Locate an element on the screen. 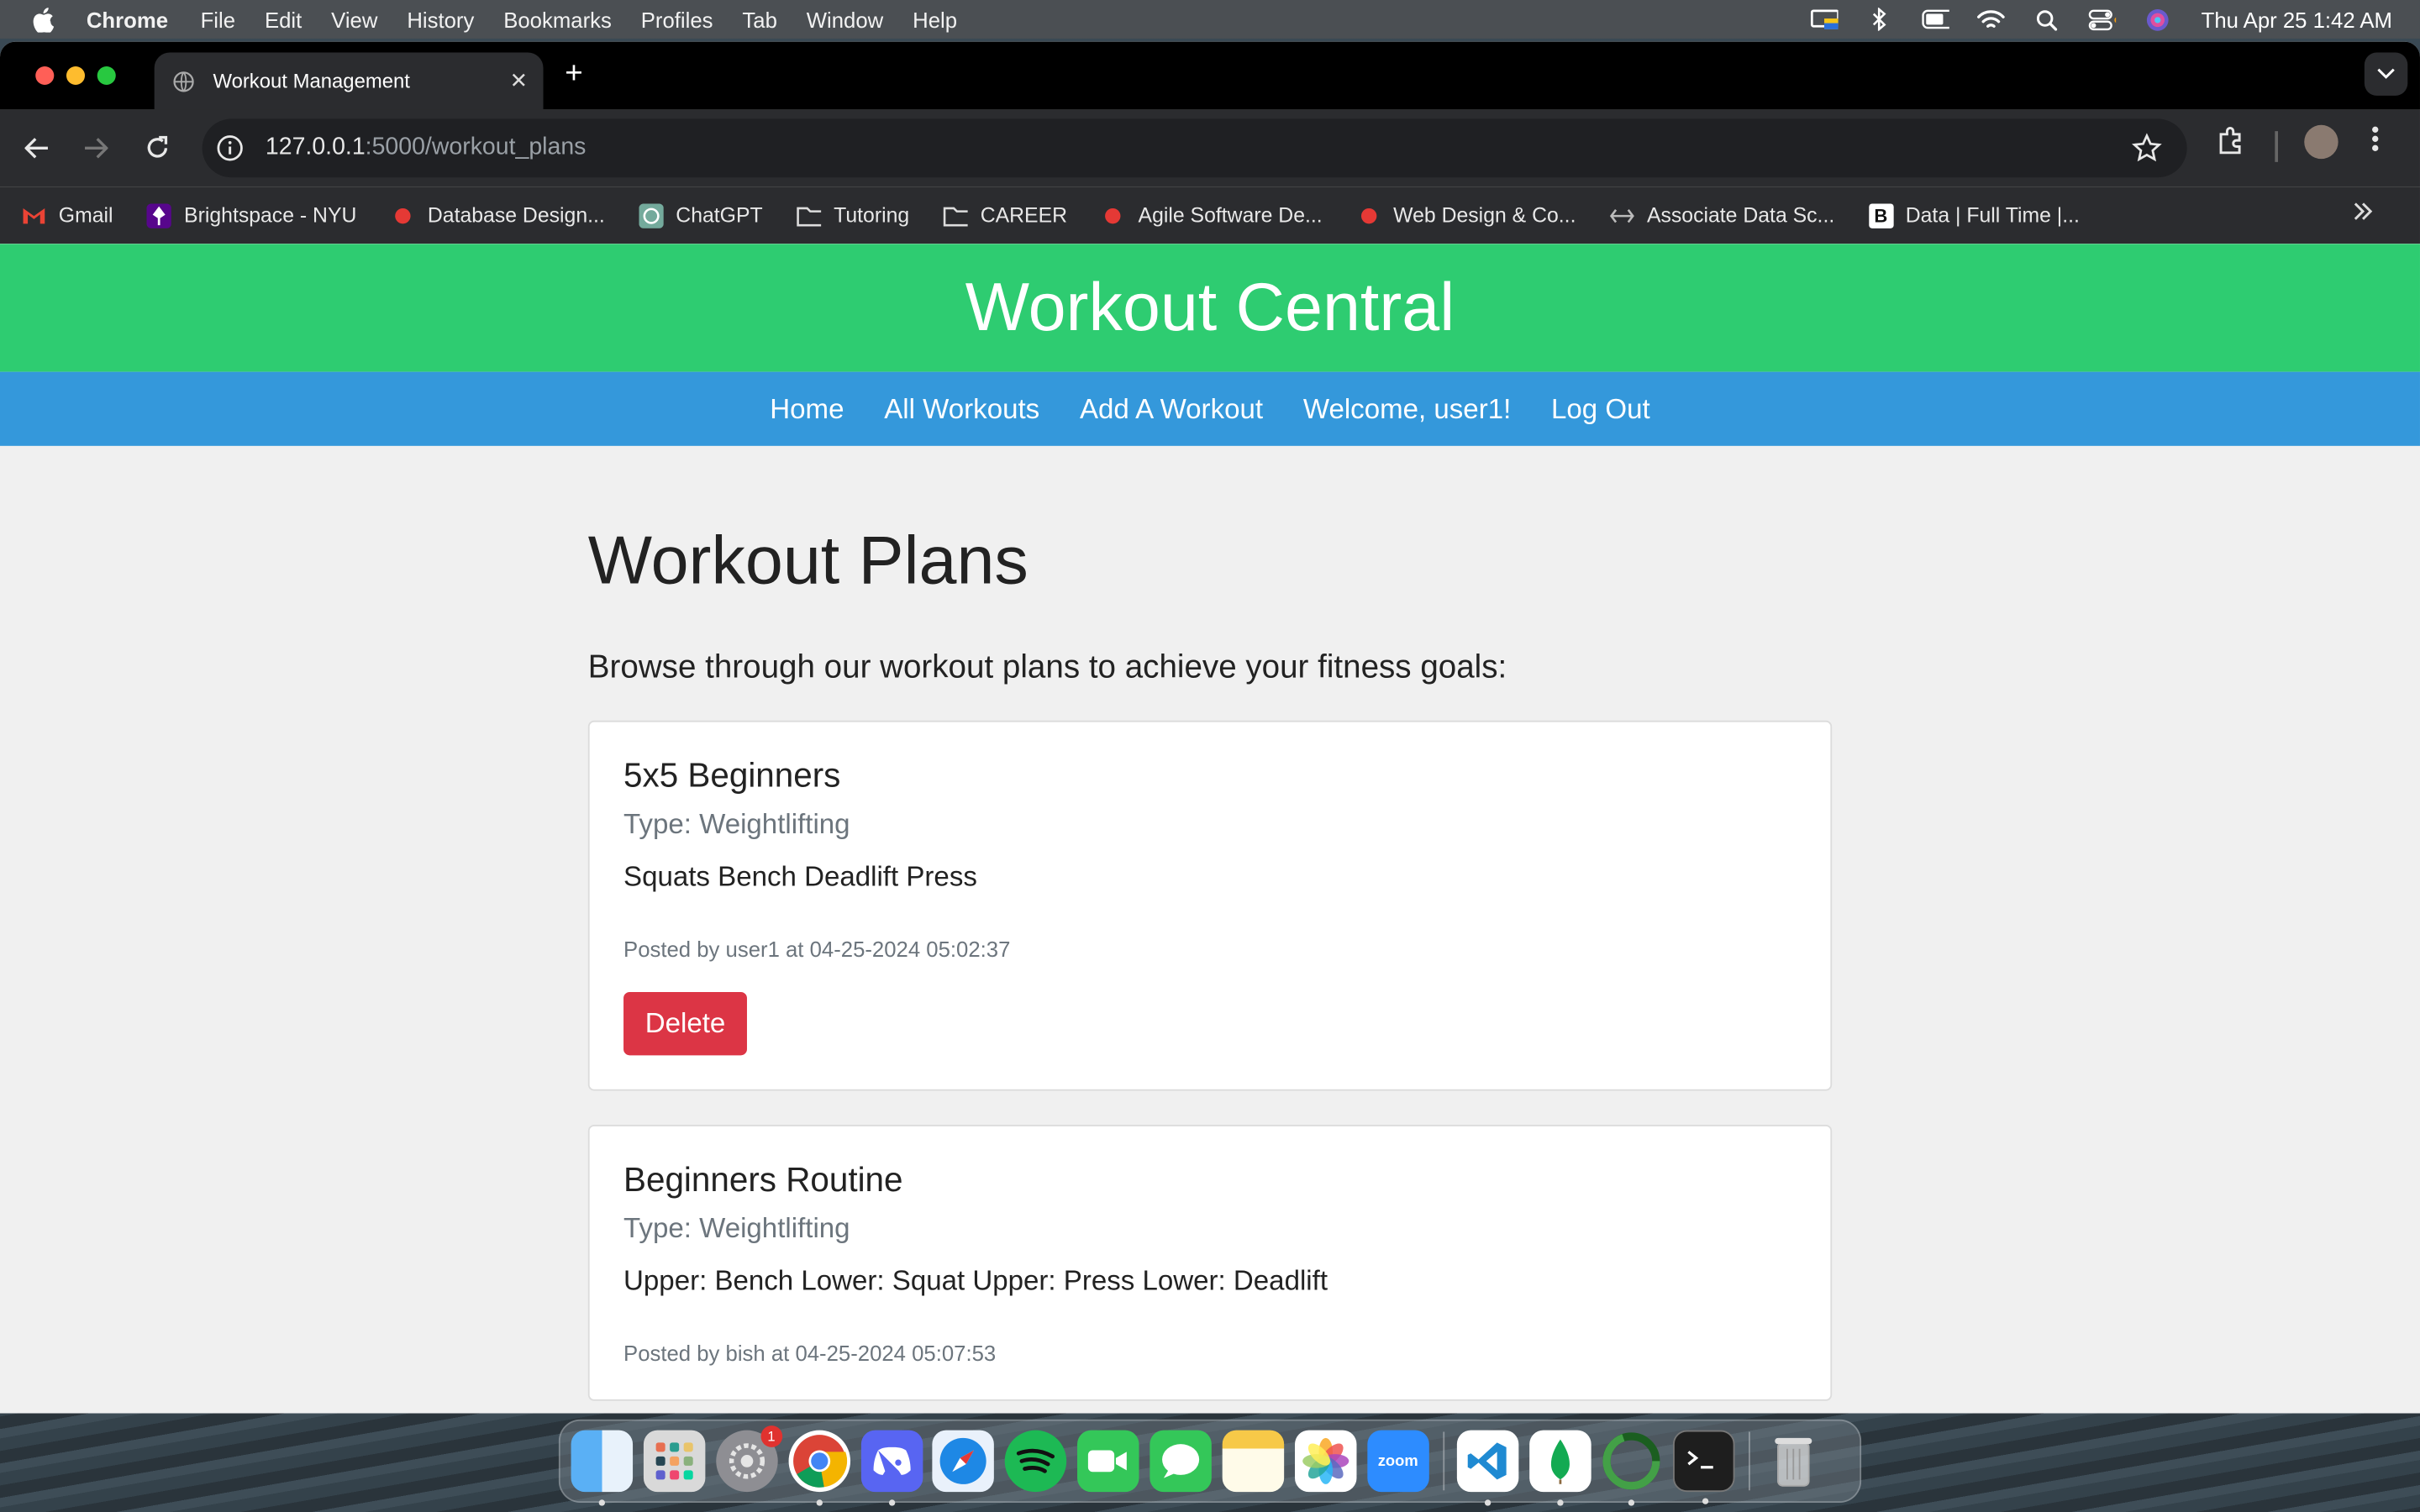 The image size is (2420, 1512). system-settings-icon: 1 is located at coordinates (749, 1459).